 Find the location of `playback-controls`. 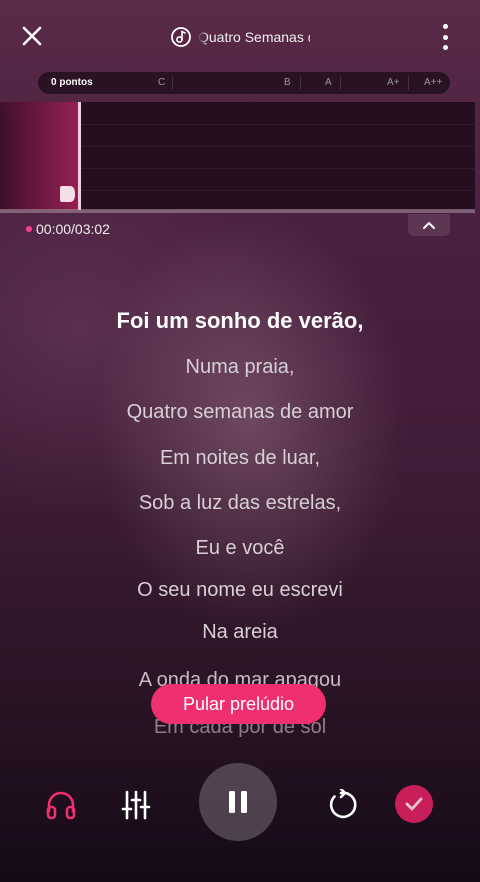

playback-controls is located at coordinates (240, 805).